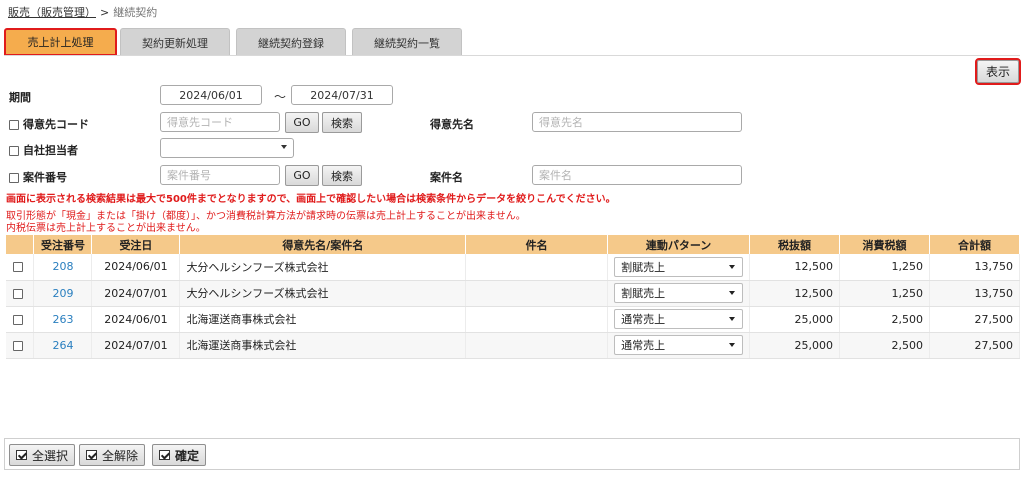 This screenshot has width=1024, height=481. Describe the element at coordinates (106, 228) in the screenshot. I see `inclusive-tax-notice: 内税伝票は売上計上することが出来ません。` at that location.